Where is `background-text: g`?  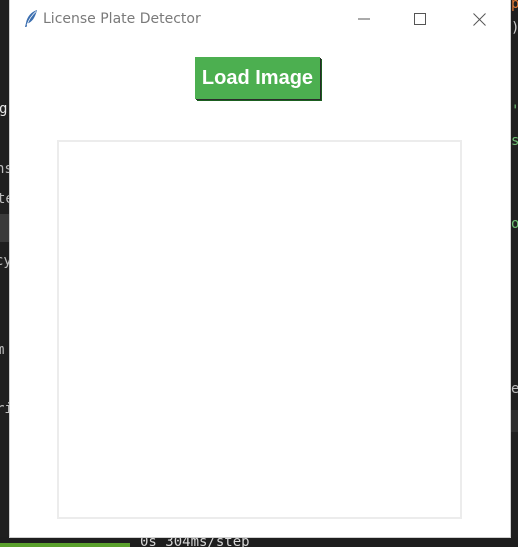 background-text: g is located at coordinates (4, 109).